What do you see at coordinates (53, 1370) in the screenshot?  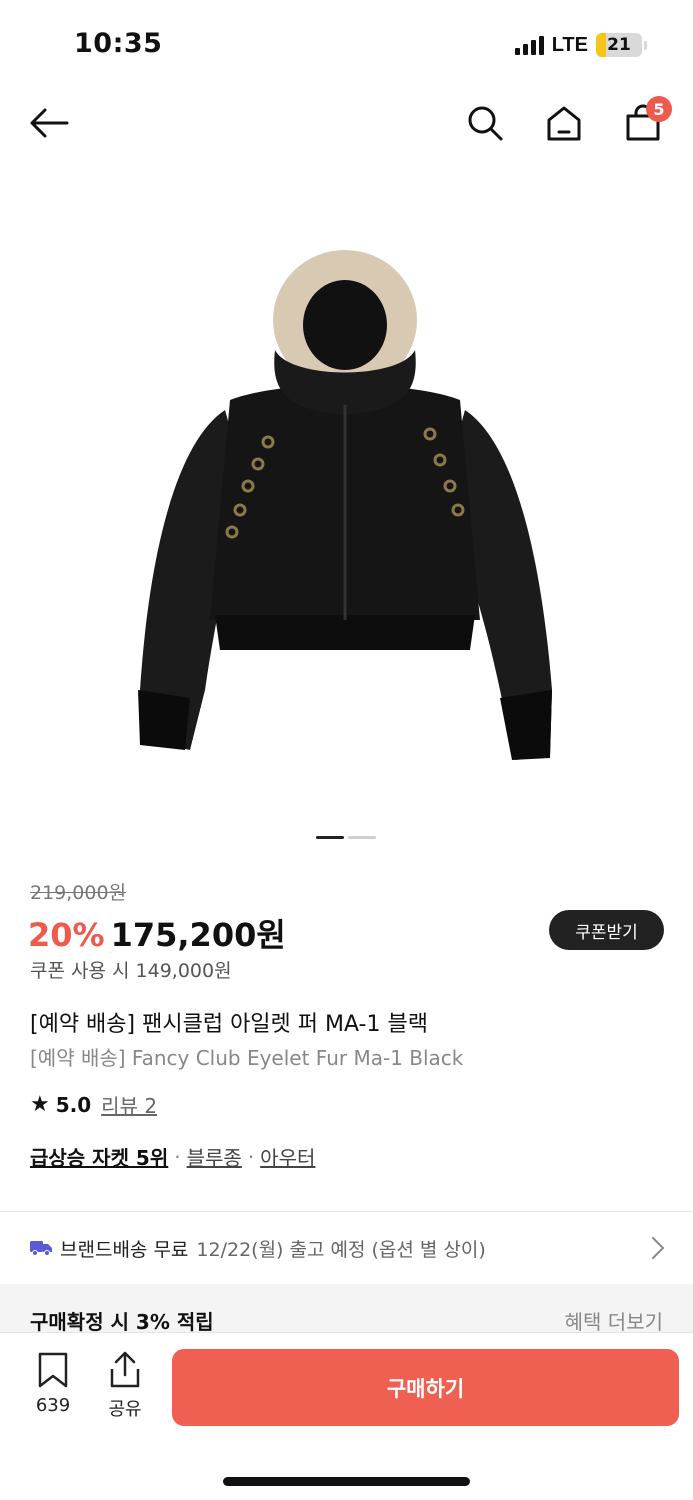 I see `bookmark-icon` at bounding box center [53, 1370].